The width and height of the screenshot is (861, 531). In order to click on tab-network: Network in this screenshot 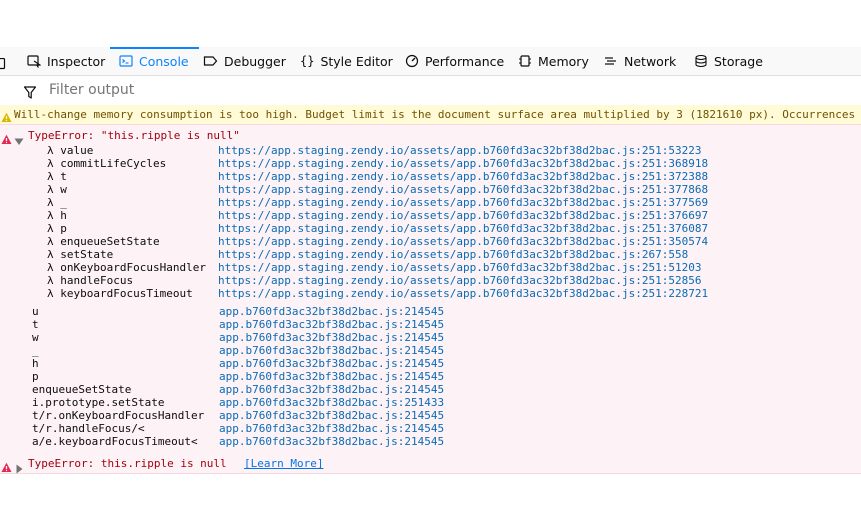, I will do `click(640, 61)`.